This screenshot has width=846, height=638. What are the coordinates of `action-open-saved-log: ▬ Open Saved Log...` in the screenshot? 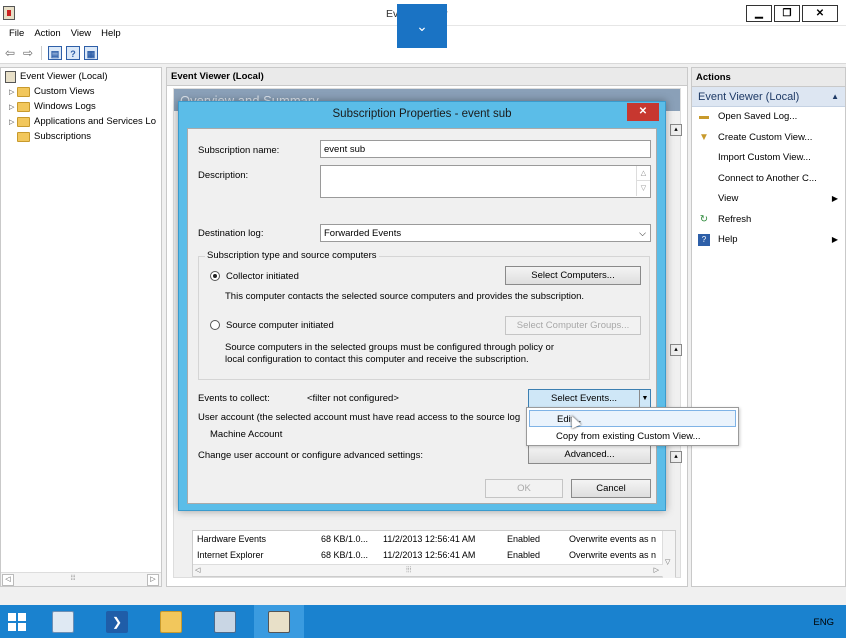 It's located at (768, 117).